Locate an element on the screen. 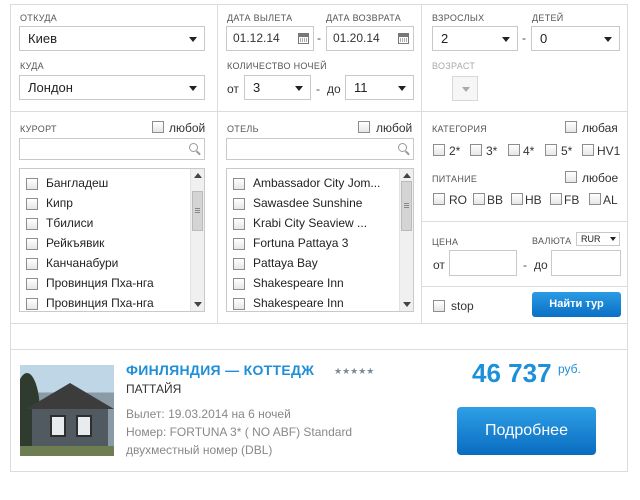 Image resolution: width=640 pixels, height=500 pixels. price-from-input is located at coordinates (483, 263).